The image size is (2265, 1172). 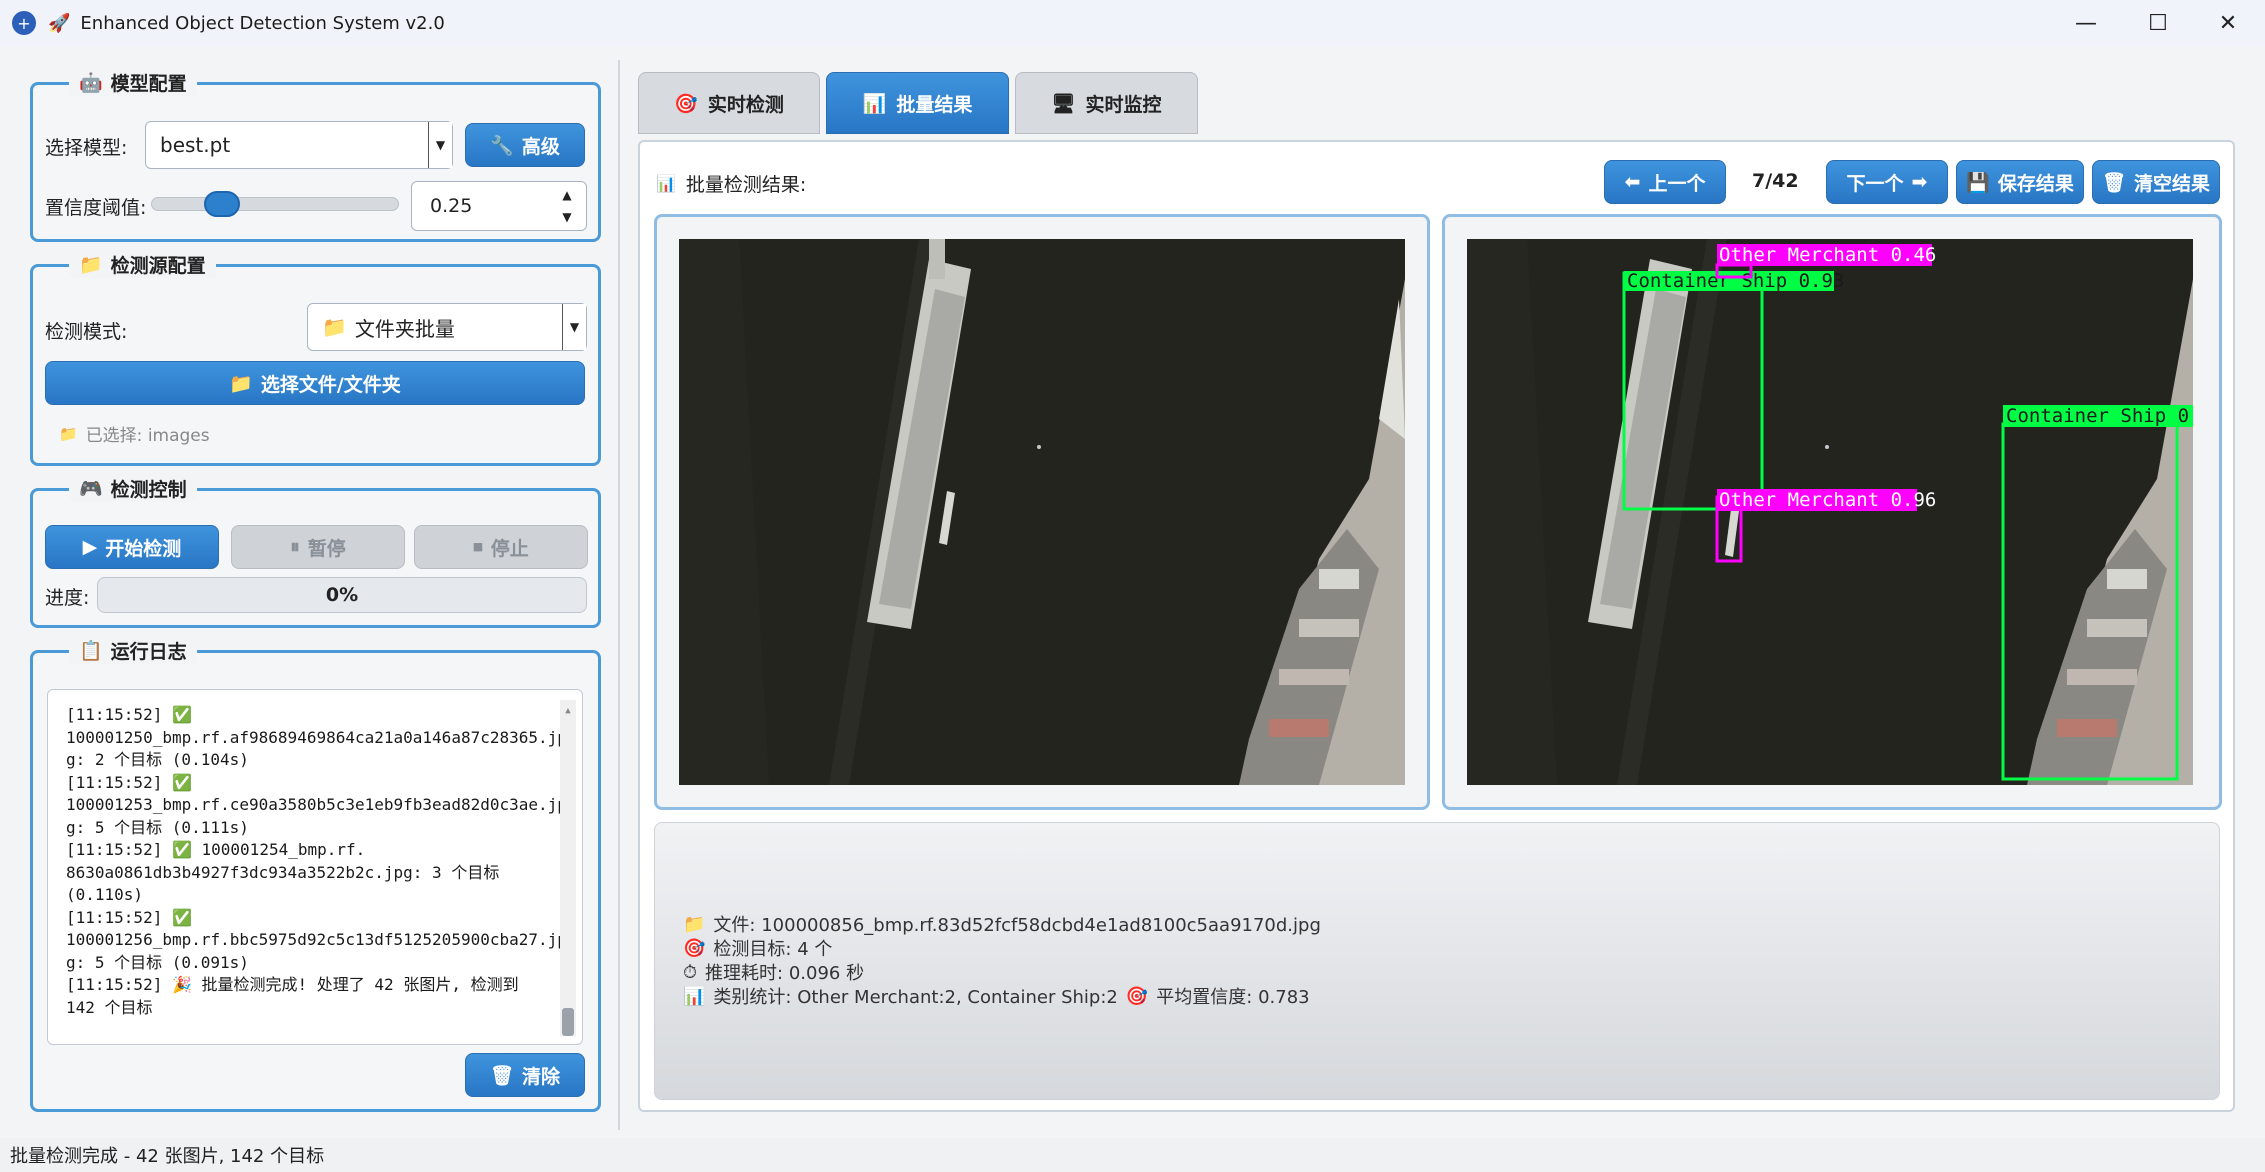 What do you see at coordinates (509, 548) in the screenshot?
I see `stop-label: 停止` at bounding box center [509, 548].